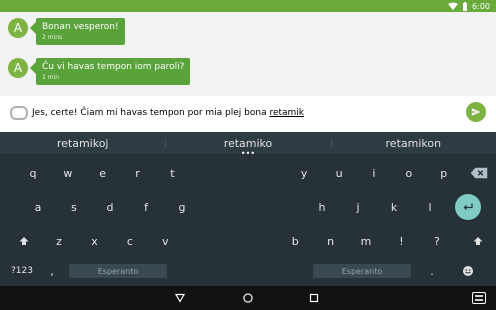 This screenshot has height=310, width=496. I want to click on key-label: z, so click(59, 241).